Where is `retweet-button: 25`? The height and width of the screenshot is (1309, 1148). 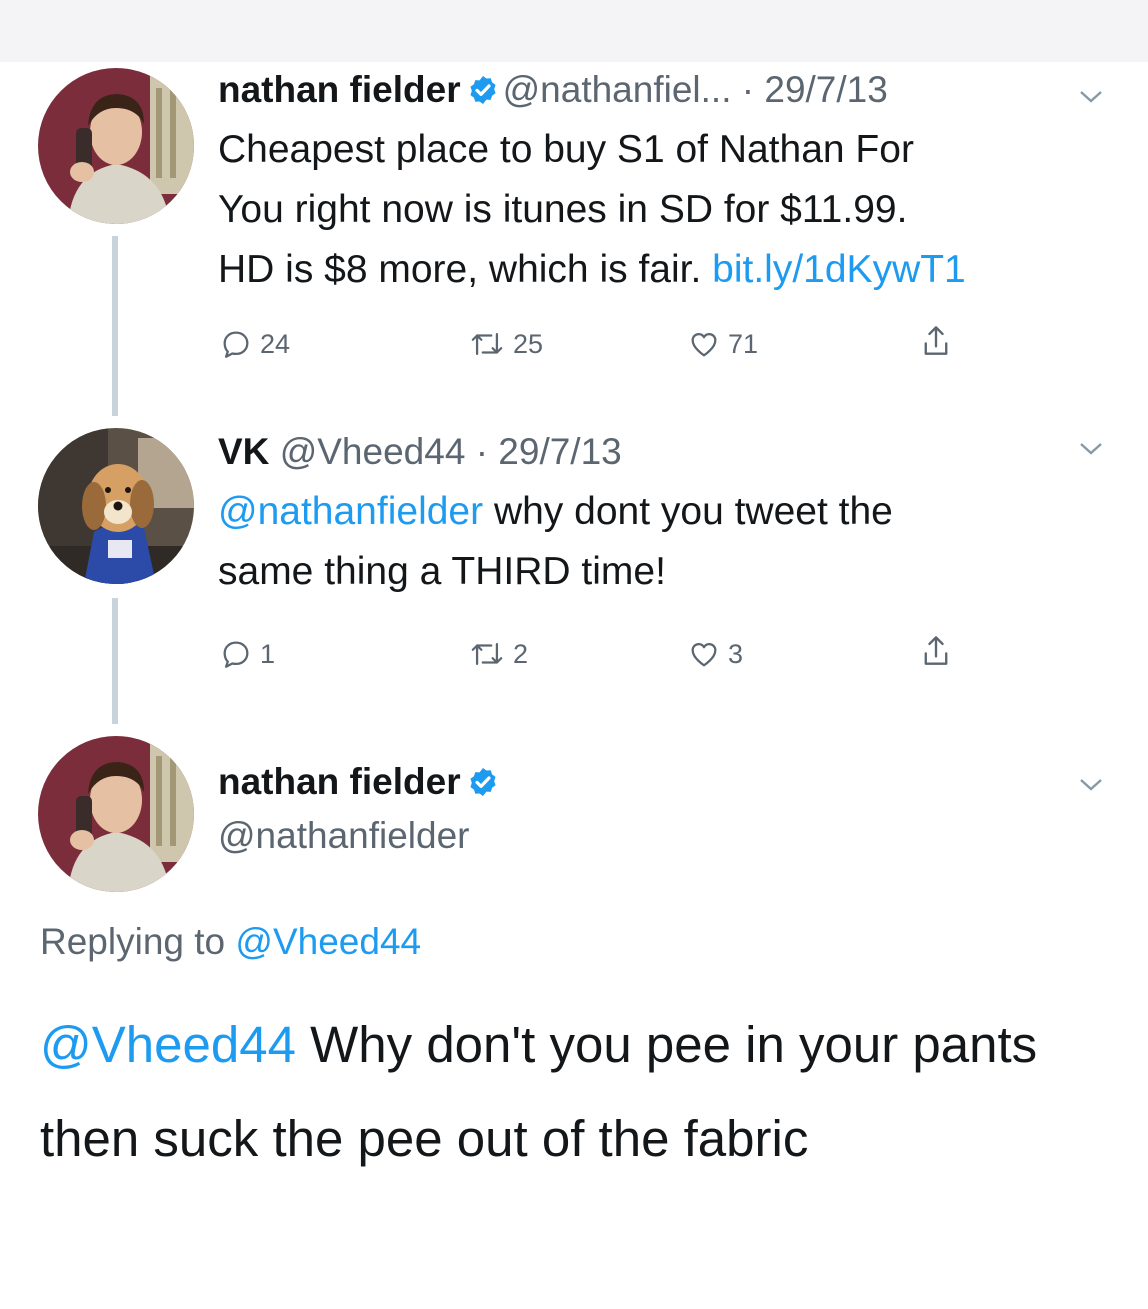 retweet-button: 25 is located at coordinates (505, 344).